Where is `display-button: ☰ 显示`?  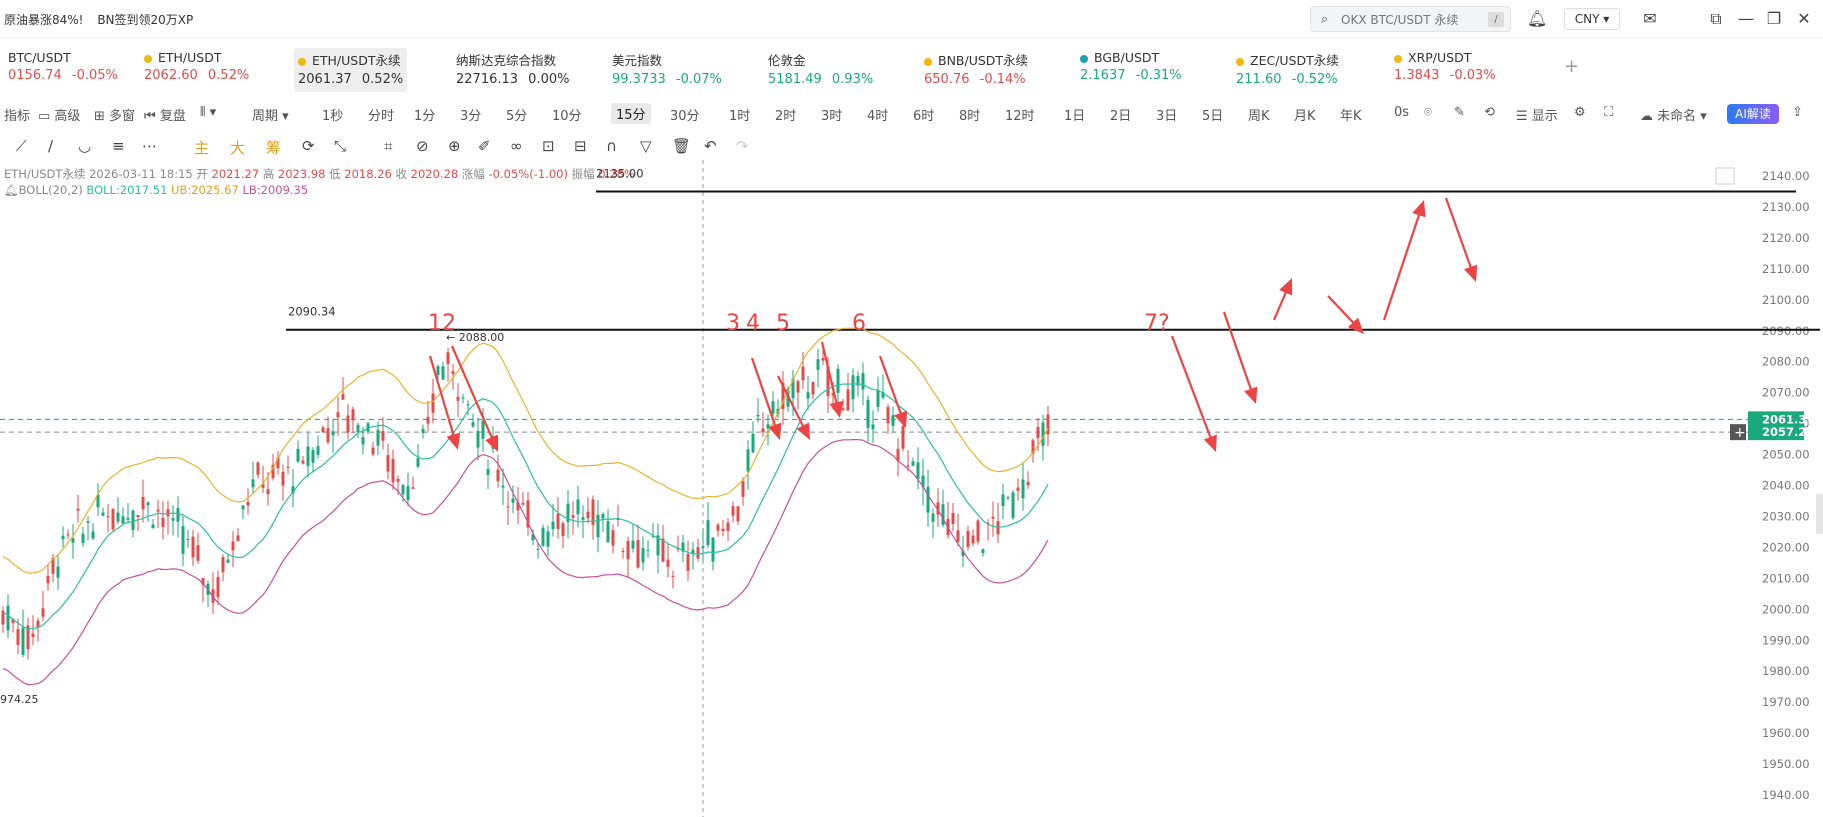 display-button: ☰ 显示 is located at coordinates (1537, 114).